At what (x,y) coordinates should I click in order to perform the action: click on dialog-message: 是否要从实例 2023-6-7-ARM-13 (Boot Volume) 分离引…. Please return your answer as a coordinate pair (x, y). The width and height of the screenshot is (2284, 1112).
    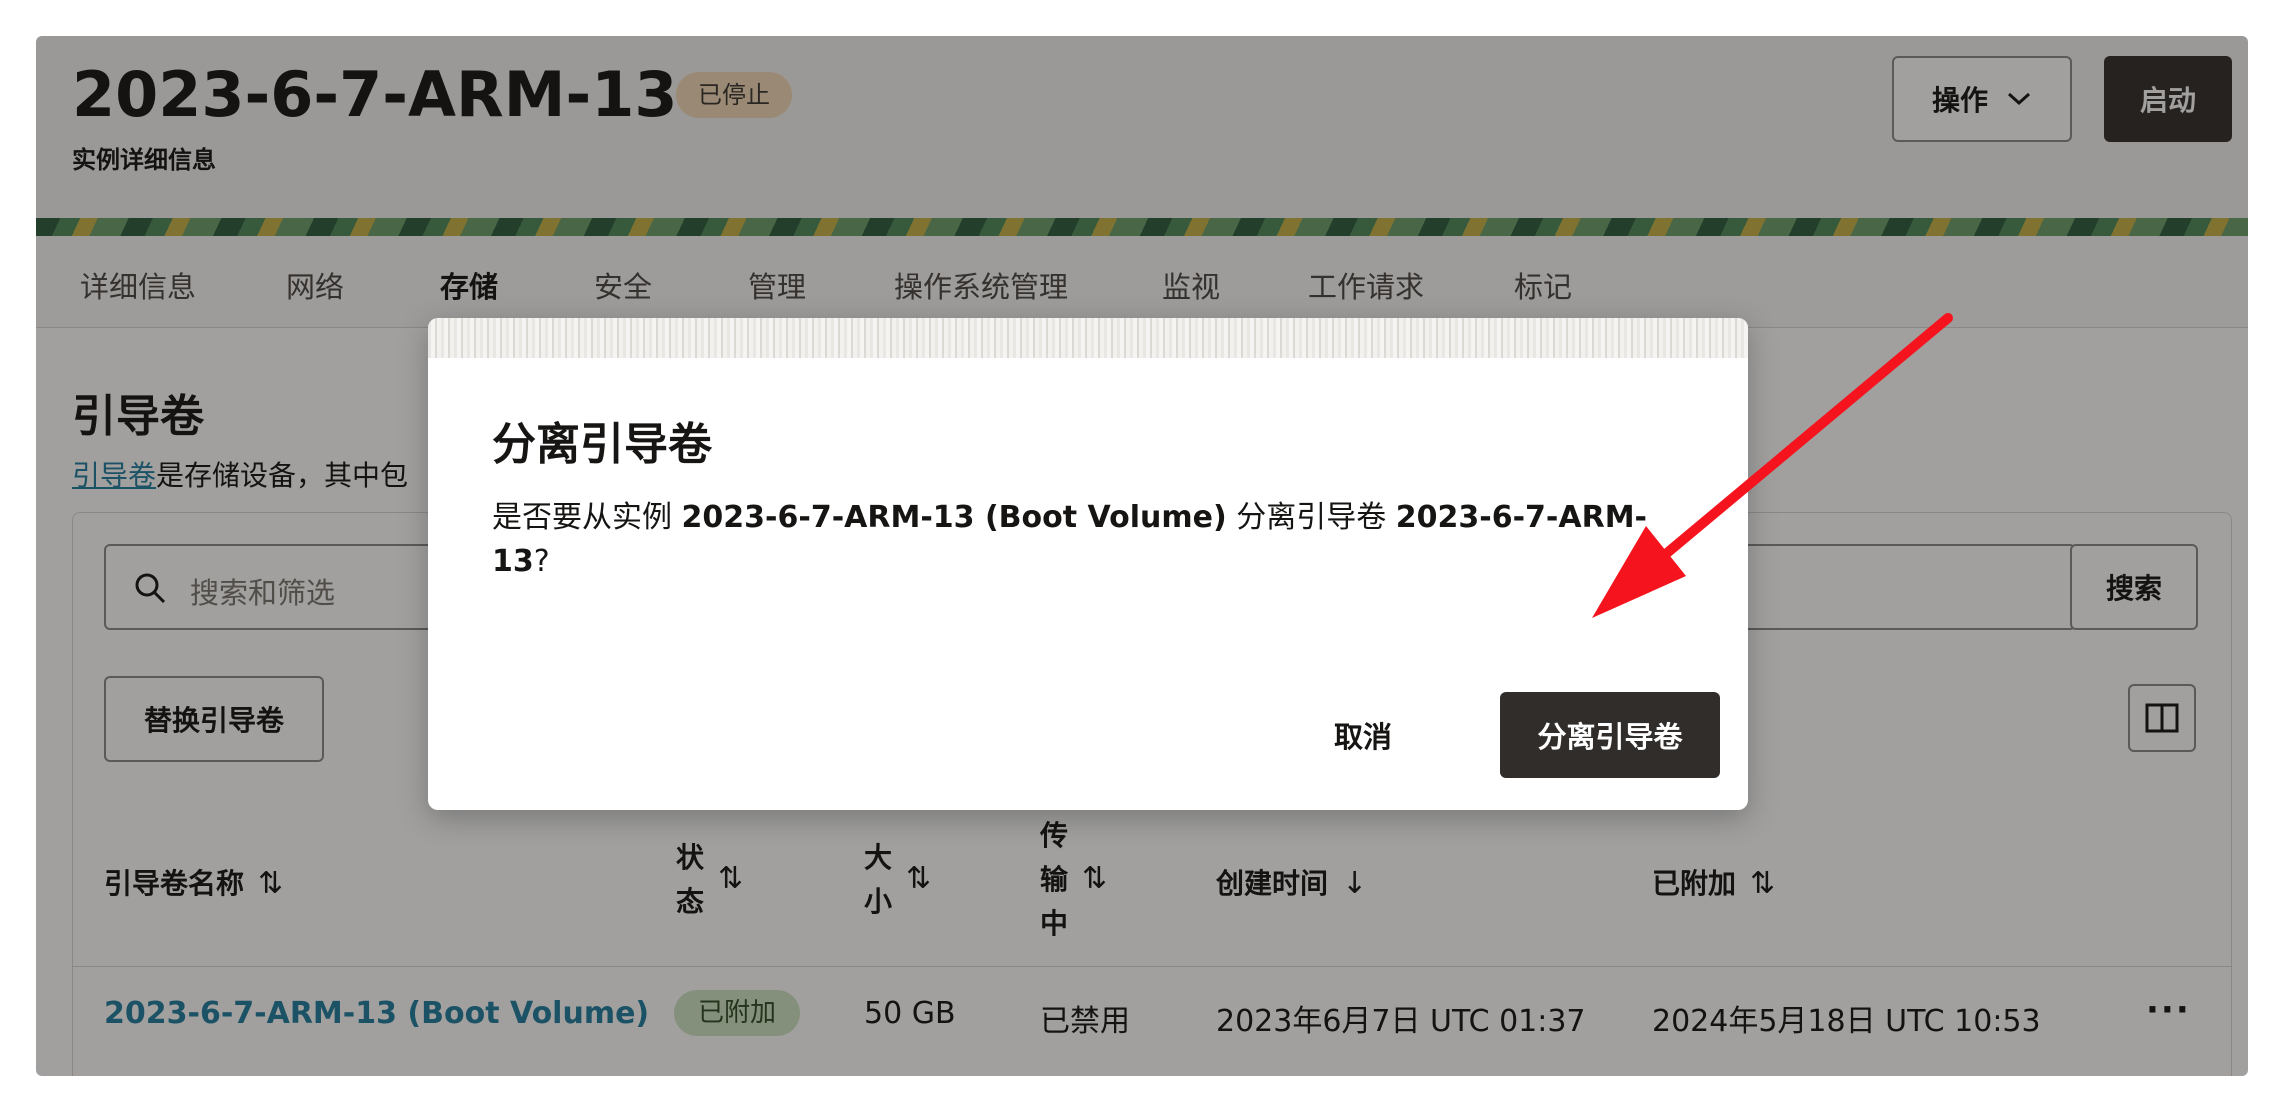
    Looking at the image, I should click on (1092, 540).